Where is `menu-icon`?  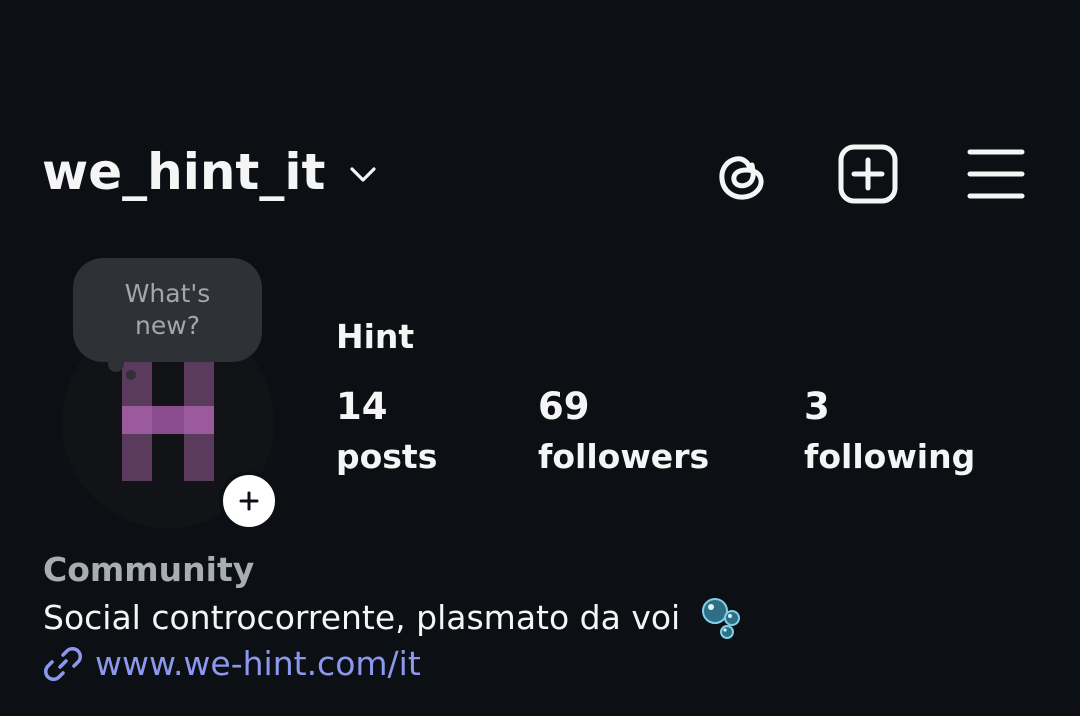
menu-icon is located at coordinates (996, 174).